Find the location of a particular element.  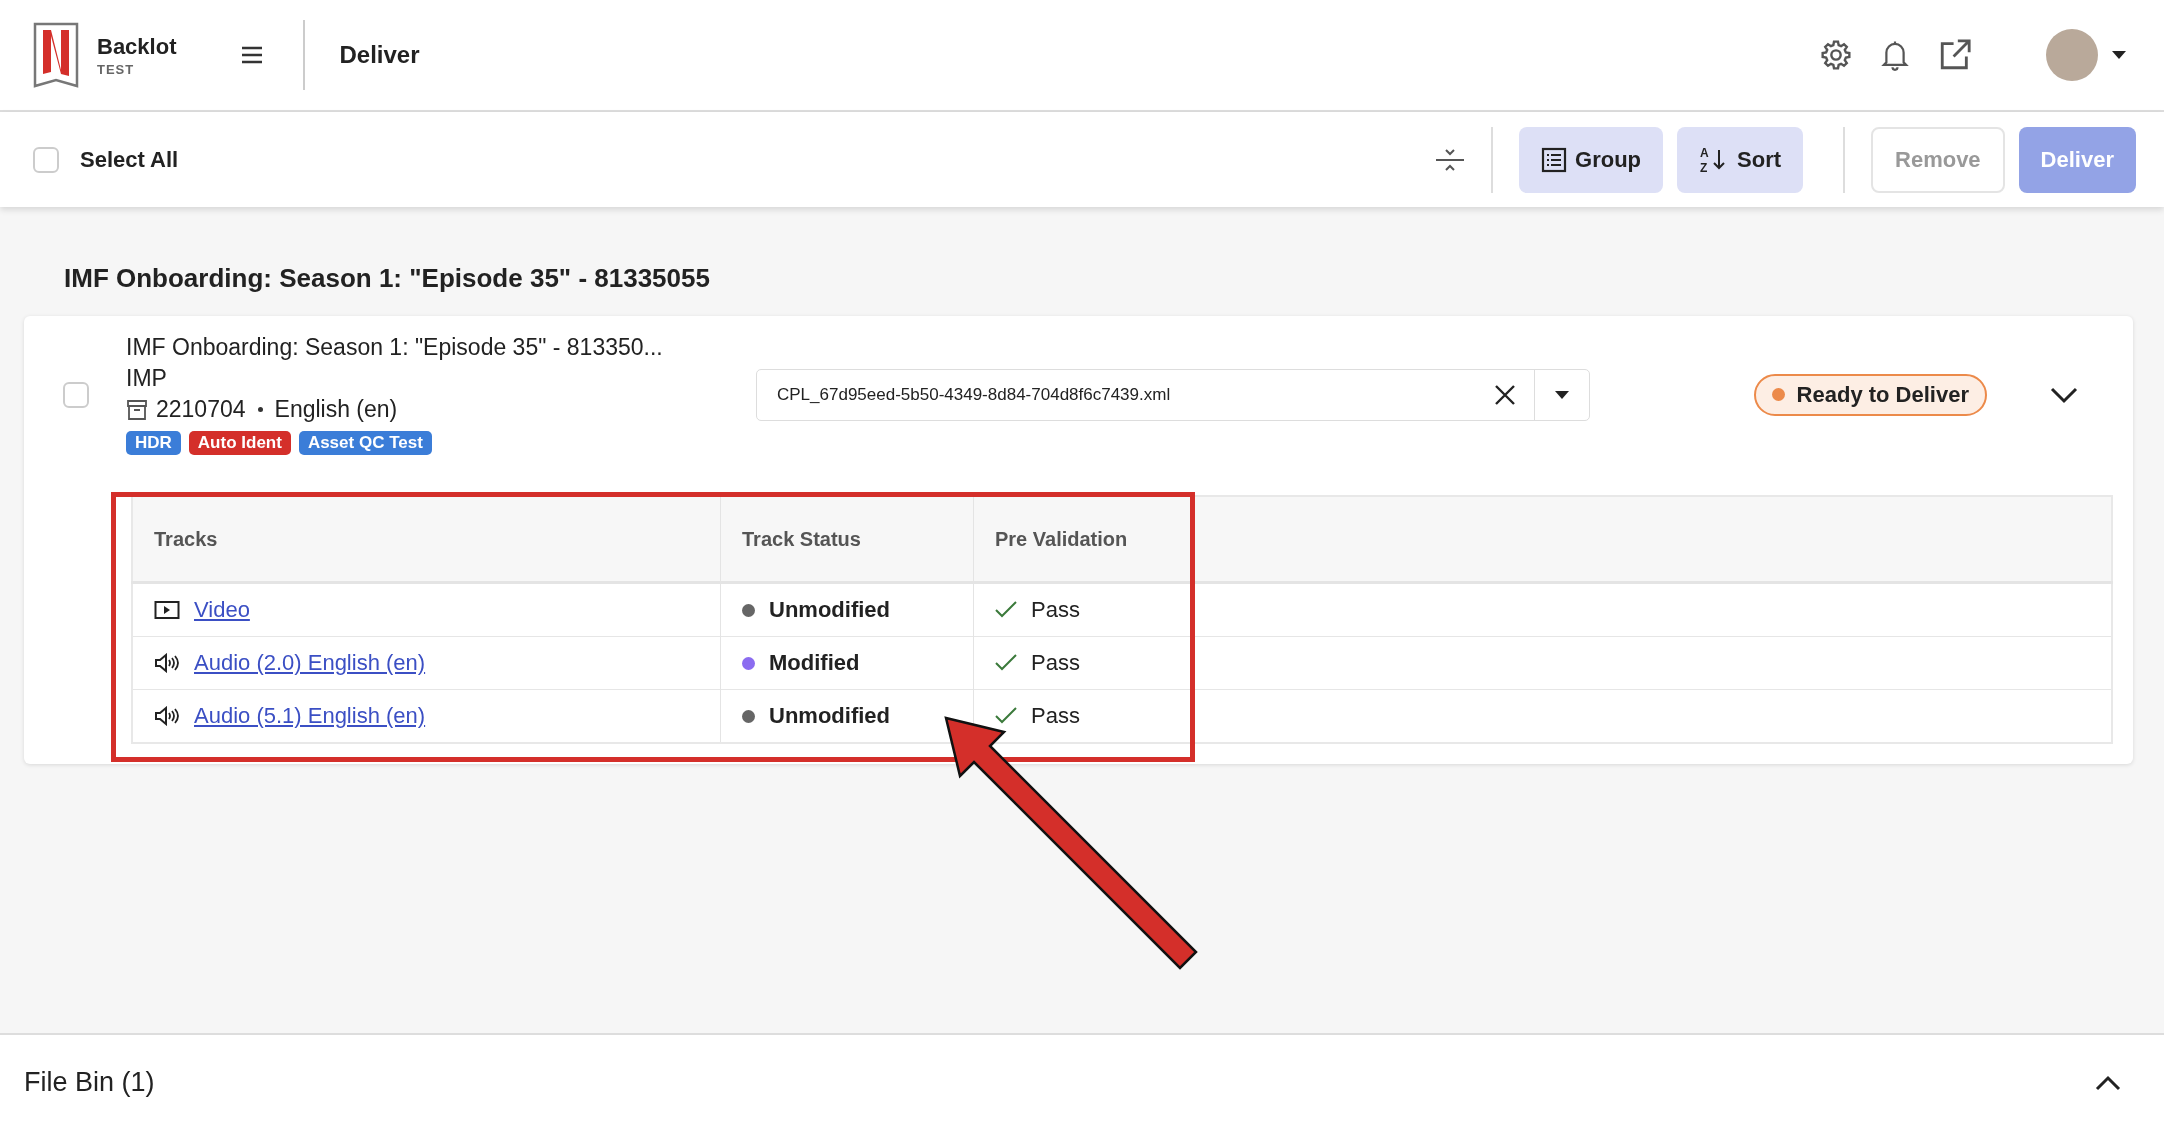

tag: Asset QC Test is located at coordinates (365, 443).